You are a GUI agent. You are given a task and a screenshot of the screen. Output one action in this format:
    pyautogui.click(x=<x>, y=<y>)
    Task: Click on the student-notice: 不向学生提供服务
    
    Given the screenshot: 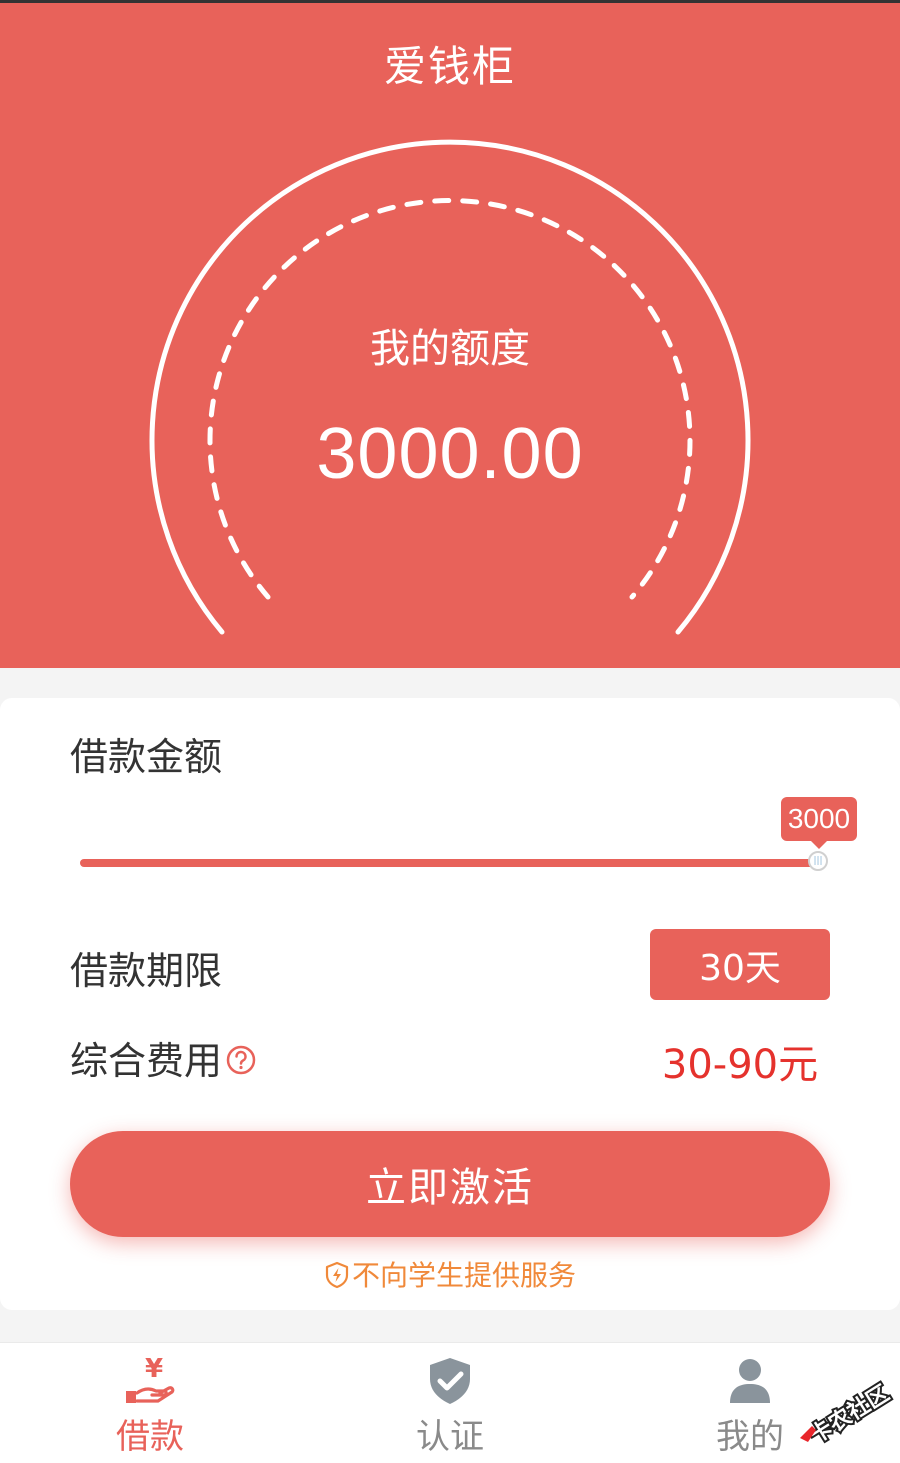 What is the action you would take?
    pyautogui.click(x=450, y=1274)
    